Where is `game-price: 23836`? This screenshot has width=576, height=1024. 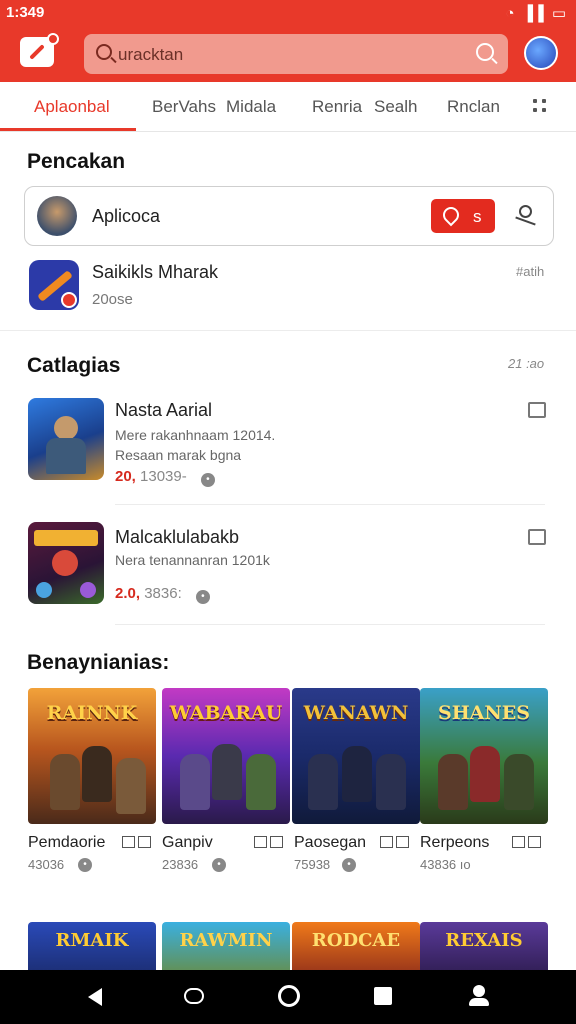 game-price: 23836 is located at coordinates (180, 864).